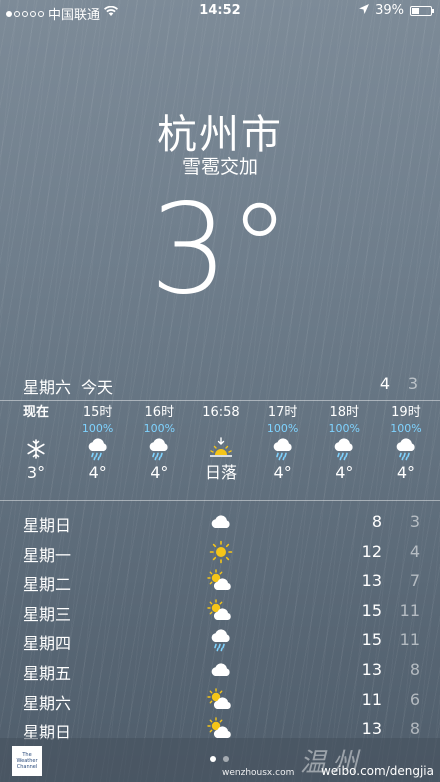  I want to click on hour-label: 15时, so click(97, 412).